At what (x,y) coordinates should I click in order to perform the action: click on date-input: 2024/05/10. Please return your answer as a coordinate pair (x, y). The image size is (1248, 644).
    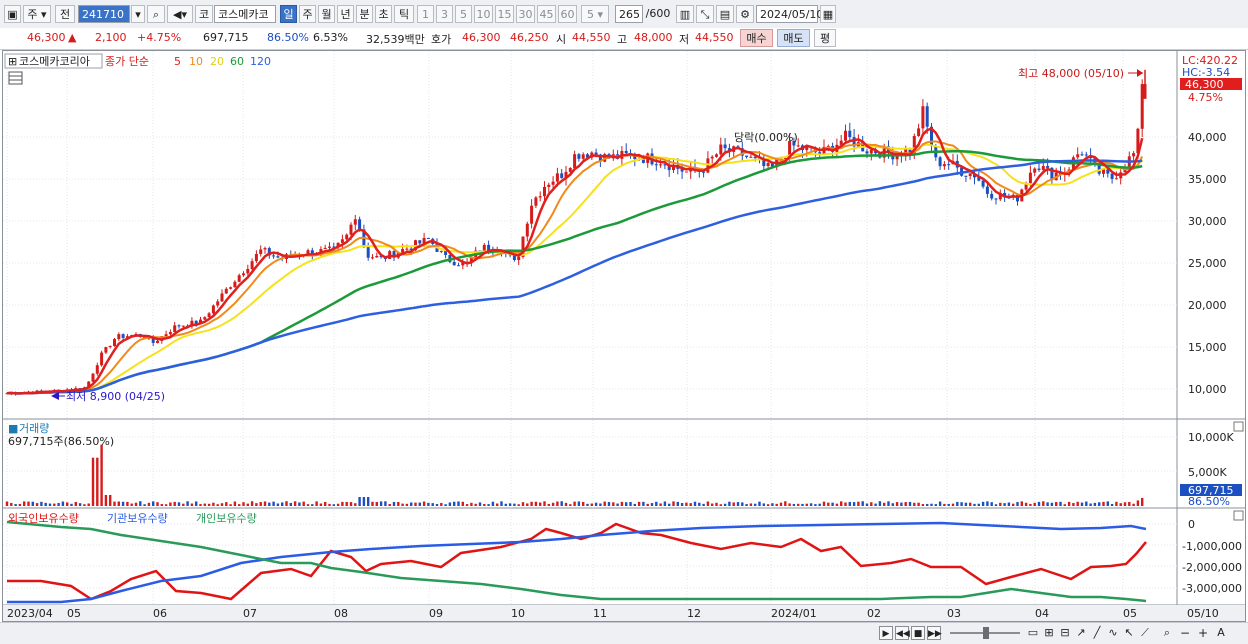
    Looking at the image, I should click on (789, 14).